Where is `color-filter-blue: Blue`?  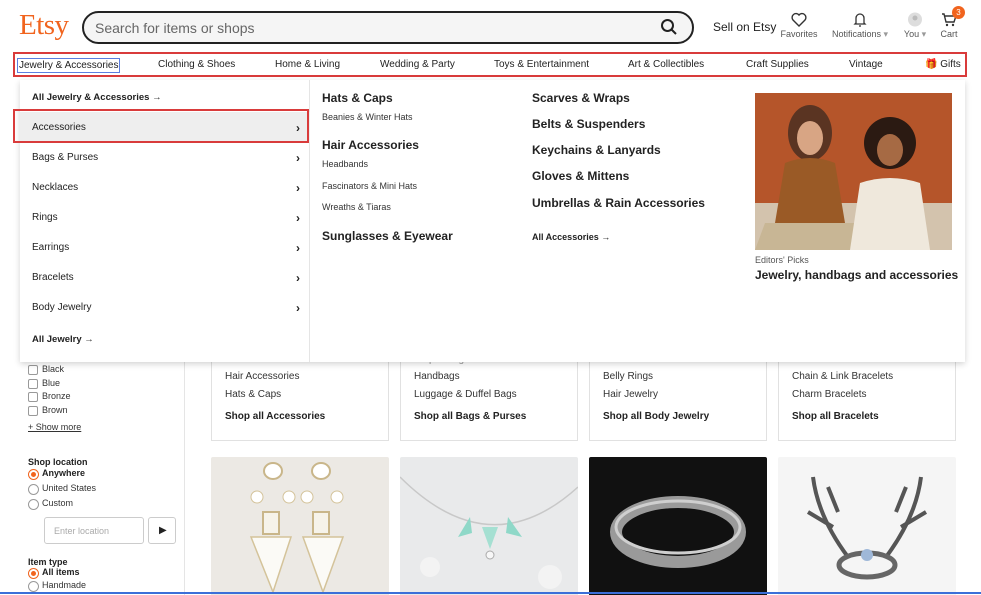 color-filter-blue: Blue is located at coordinates (108, 385).